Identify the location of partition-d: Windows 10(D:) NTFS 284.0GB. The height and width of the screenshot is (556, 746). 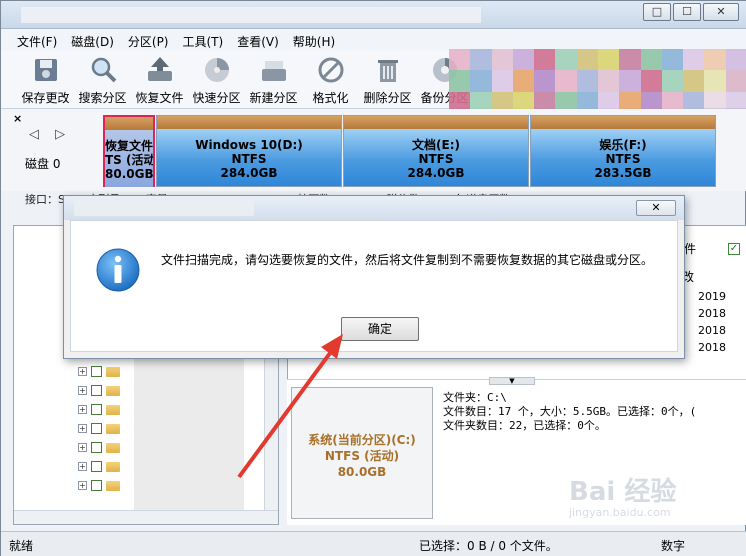
(249, 151).